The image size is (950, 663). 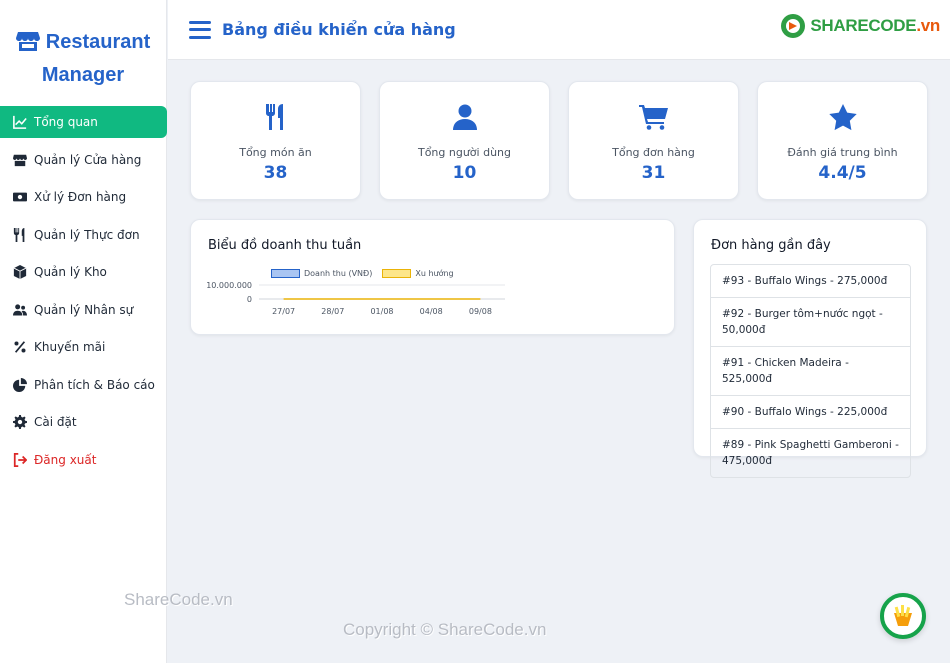 I want to click on pie-chart-icon, so click(x=20, y=385).